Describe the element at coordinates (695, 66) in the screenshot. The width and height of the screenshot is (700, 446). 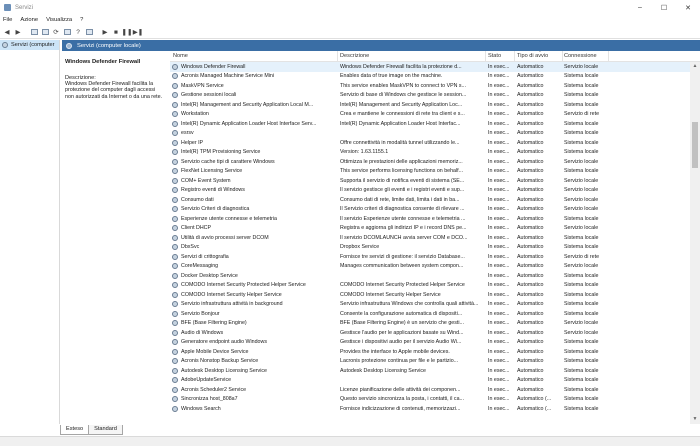
I see `scroll-up-icon: ▲` at that location.